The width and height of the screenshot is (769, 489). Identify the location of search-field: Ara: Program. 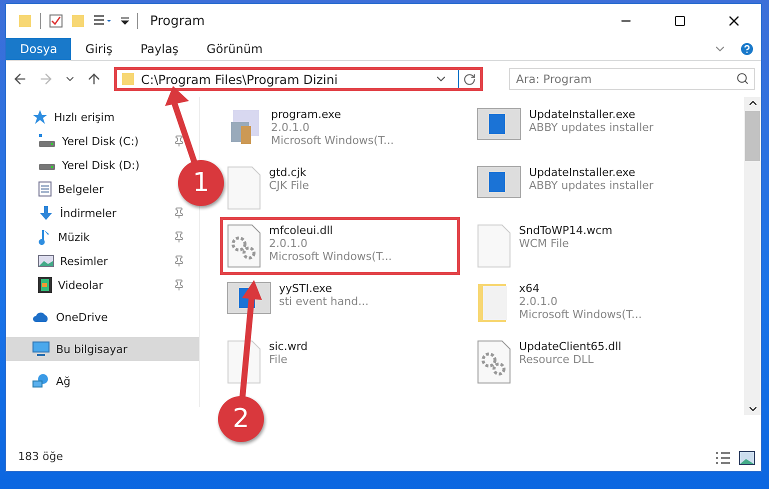
(632, 79).